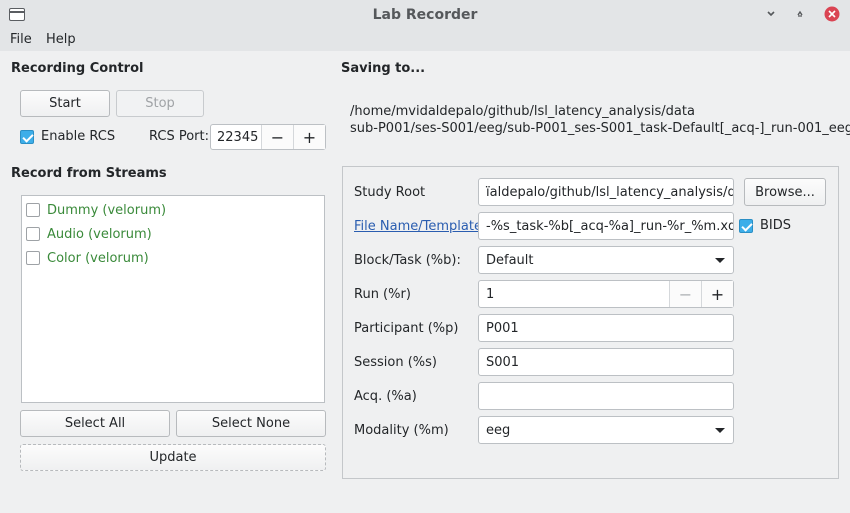  I want to click on study-root-label: Study Root, so click(390, 192).